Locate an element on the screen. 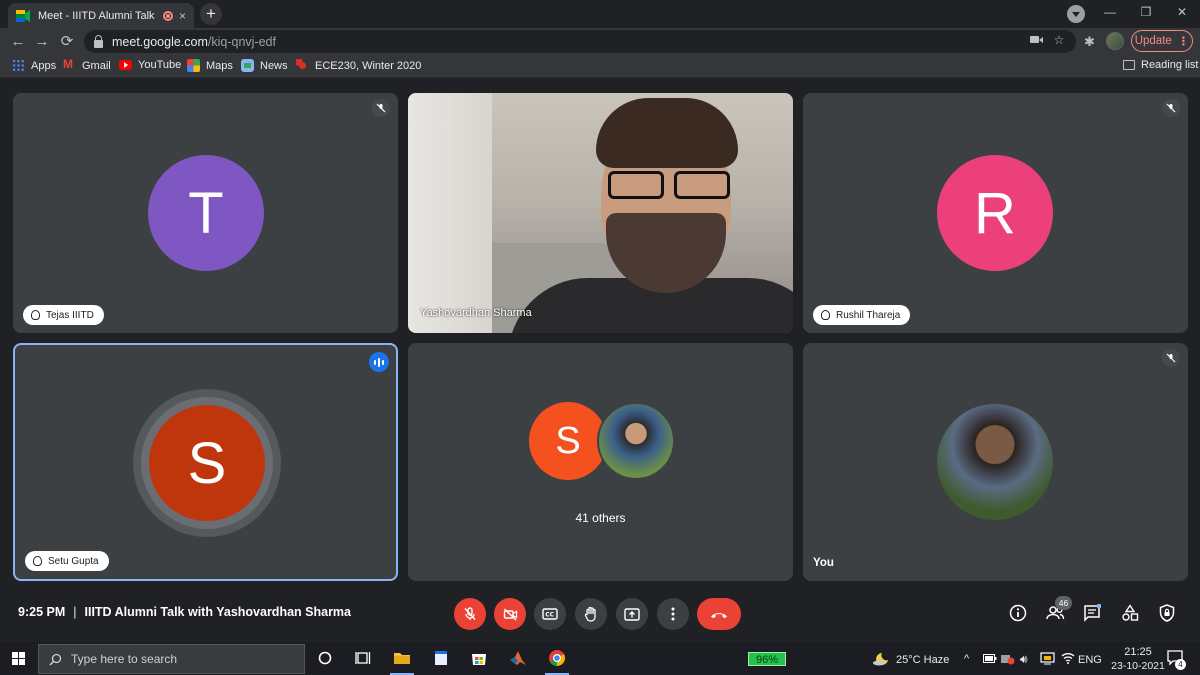 Image resolution: width=1200 pixels, height=675 pixels. participant-tile-yashovardhan: Yashovardhan Sharma is located at coordinates (600, 213).